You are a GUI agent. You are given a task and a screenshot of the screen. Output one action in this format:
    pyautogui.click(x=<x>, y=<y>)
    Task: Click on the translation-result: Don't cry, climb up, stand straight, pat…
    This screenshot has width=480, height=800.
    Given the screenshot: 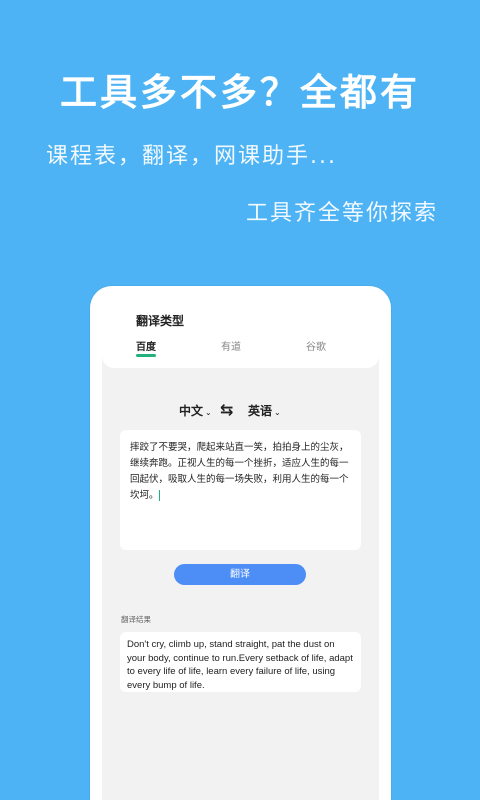 What is the action you would take?
    pyautogui.click(x=240, y=662)
    